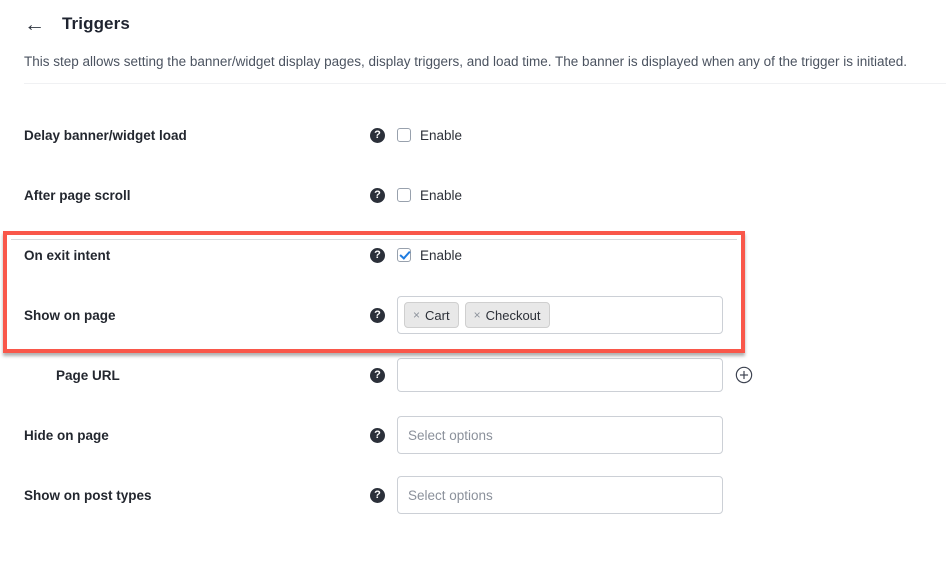 The height and width of the screenshot is (576, 946). I want to click on back-arrow-icon: ←, so click(39, 24).